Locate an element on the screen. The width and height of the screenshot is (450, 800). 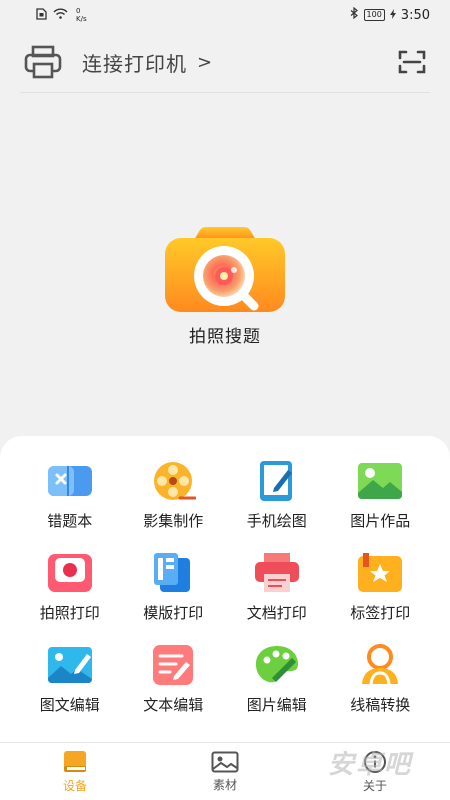
scan-button is located at coordinates (412, 62).